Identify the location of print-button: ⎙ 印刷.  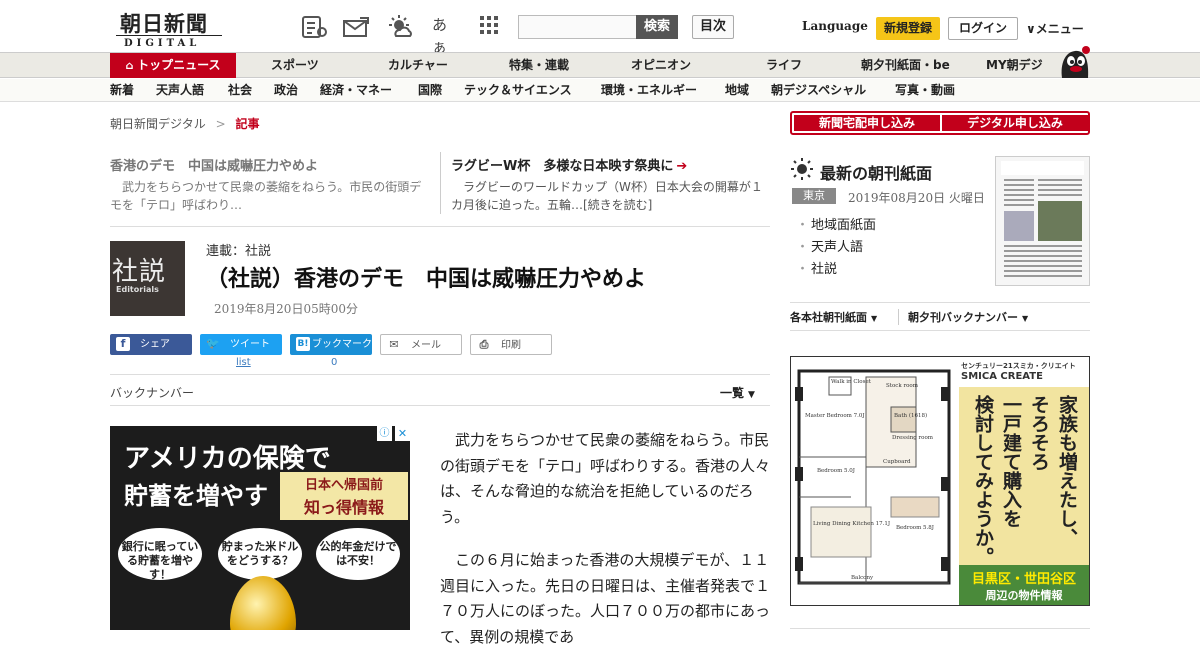
(511, 344).